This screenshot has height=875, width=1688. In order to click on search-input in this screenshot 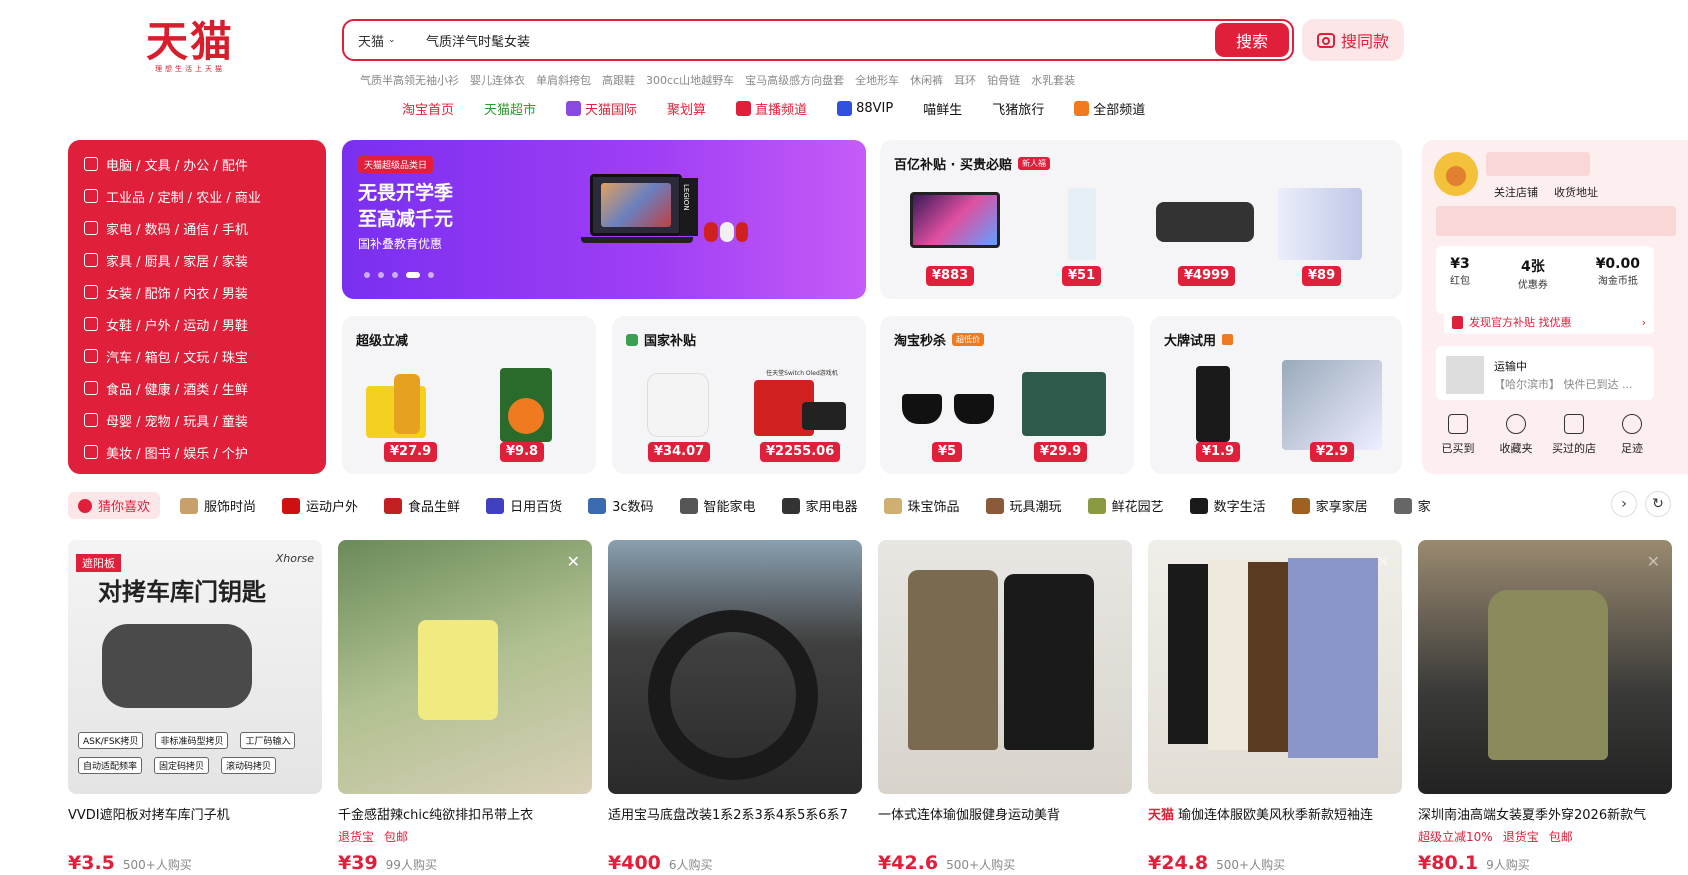, I will do `click(816, 40)`.